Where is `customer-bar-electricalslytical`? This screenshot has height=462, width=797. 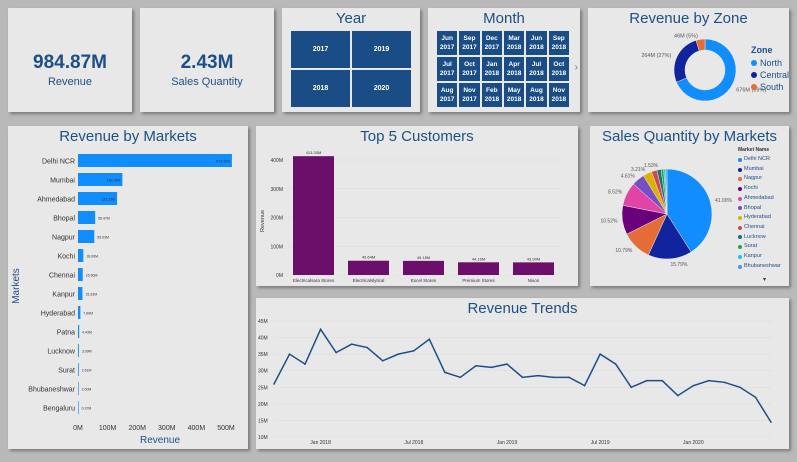
customer-bar-electricalslytical is located at coordinates (368, 267).